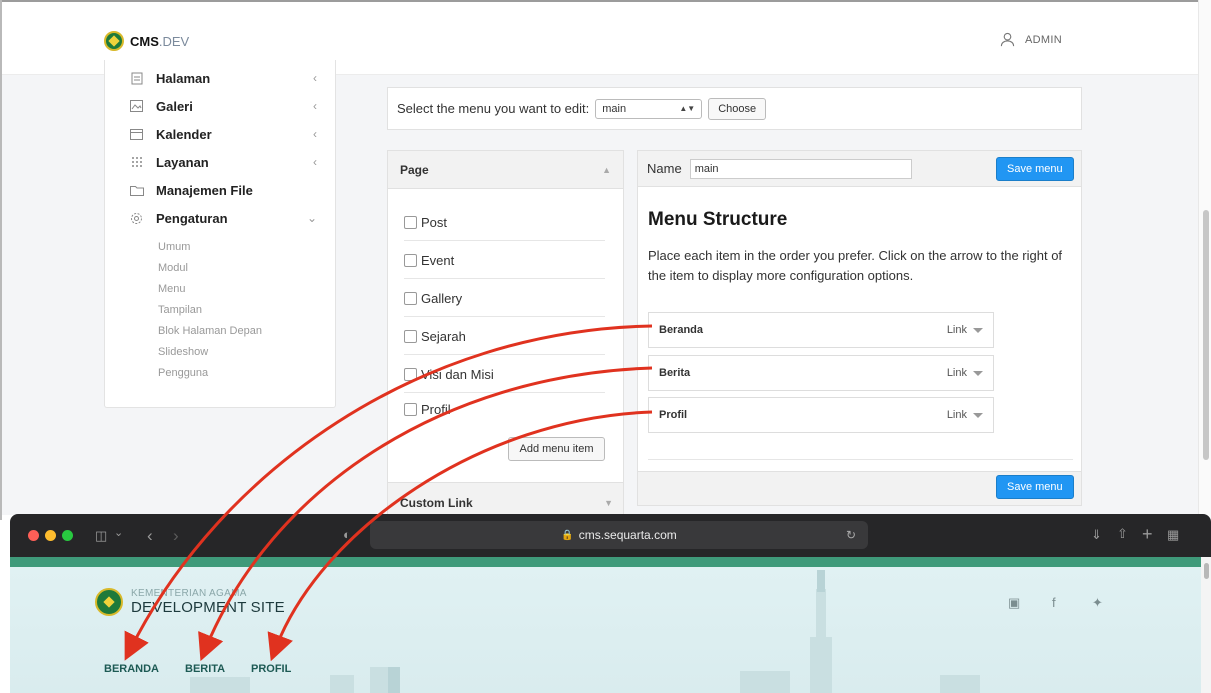 The width and height of the screenshot is (1211, 693). I want to click on sidebar-item-label: Pengaturan, so click(192, 218).